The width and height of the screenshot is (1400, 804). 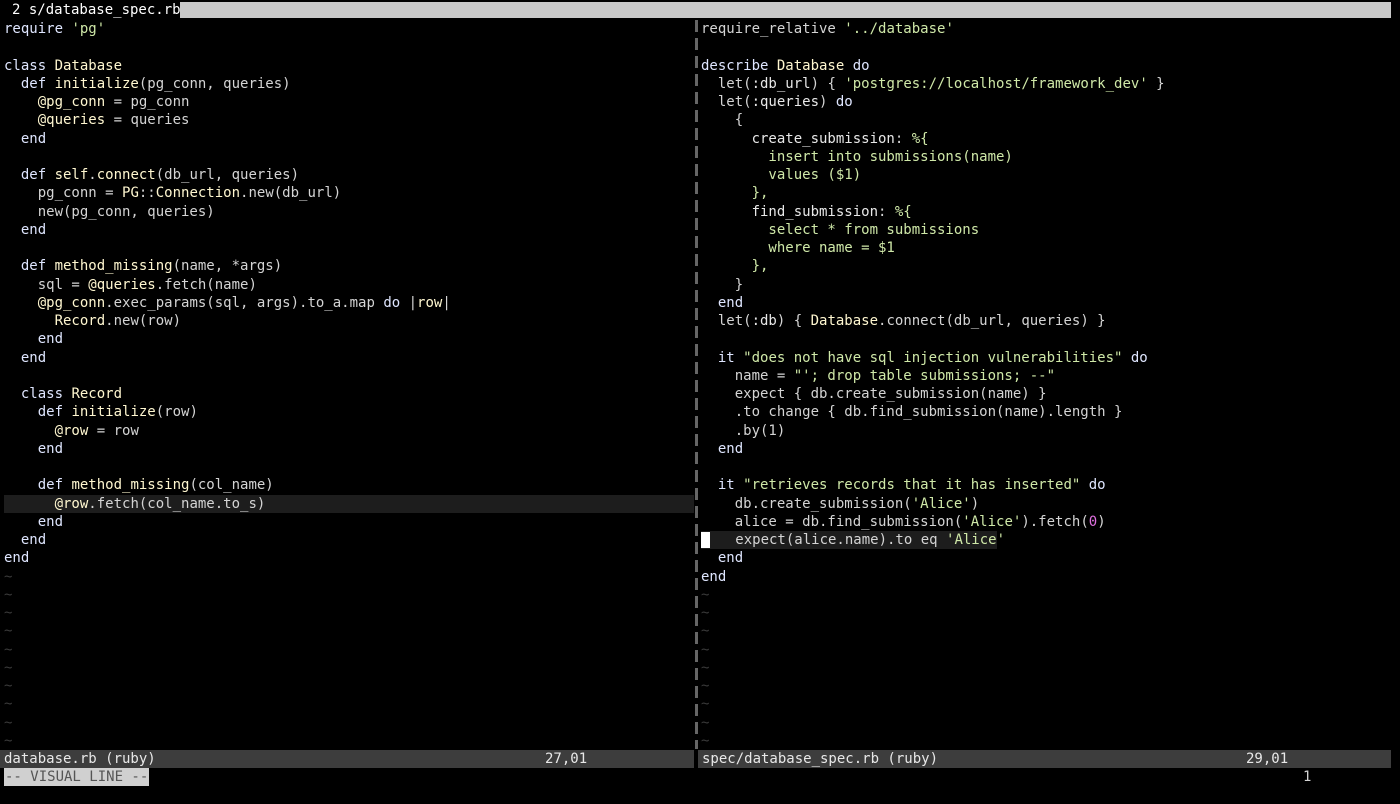 I want to click on code-token: :db_url, so click(x=781, y=83).